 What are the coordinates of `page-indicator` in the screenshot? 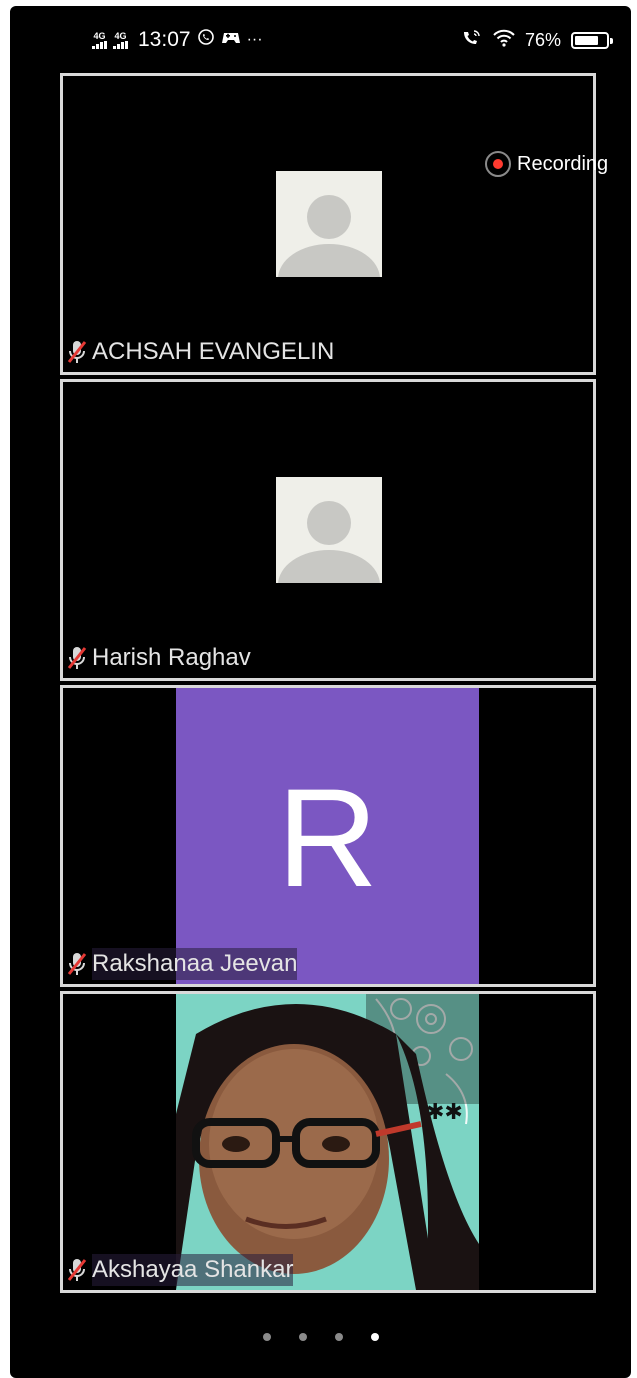 It's located at (320, 1337).